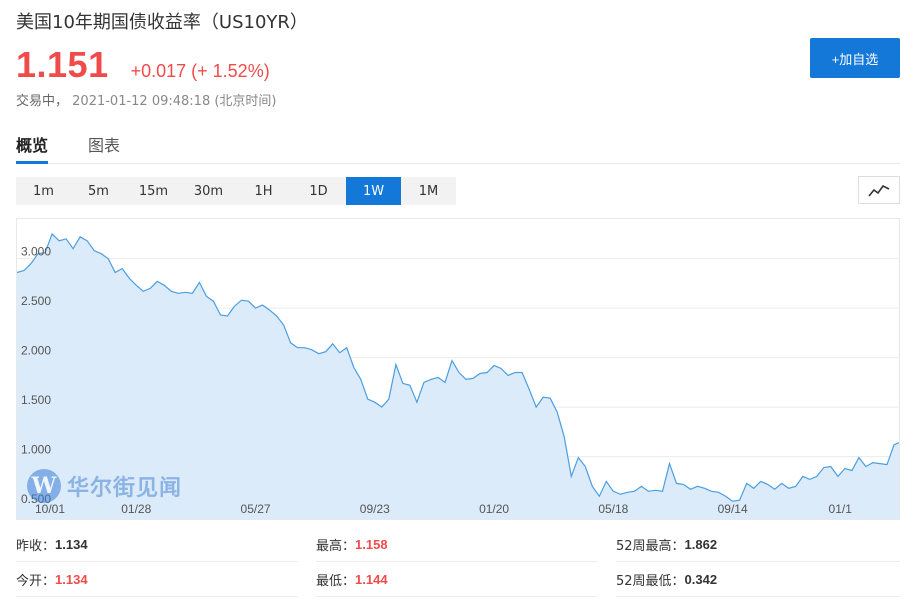 The image size is (916, 606). What do you see at coordinates (841, 509) in the screenshot?
I see `x-tick-label: 01/1` at bounding box center [841, 509].